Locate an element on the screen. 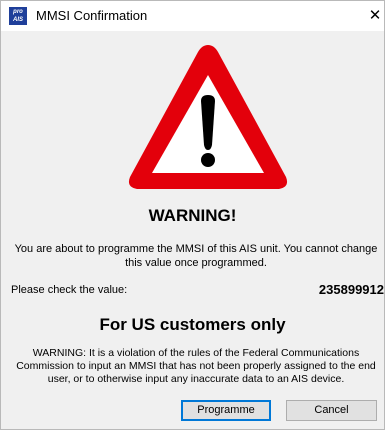  programme-button: Programme is located at coordinates (226, 410).